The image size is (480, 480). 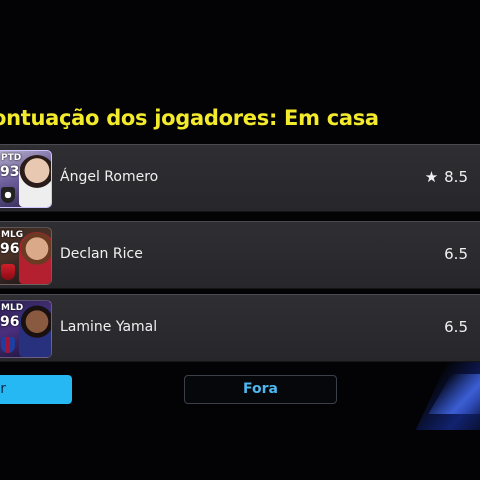 I want to click on player-row: MLD 96 Lamine Yamal 6.5, so click(x=240, y=328).